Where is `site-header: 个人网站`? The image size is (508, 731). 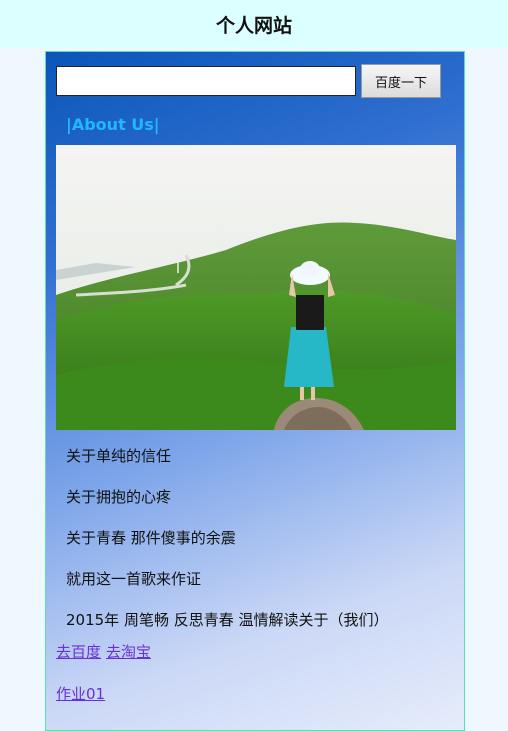
site-header: 个人网站 is located at coordinates (254, 24).